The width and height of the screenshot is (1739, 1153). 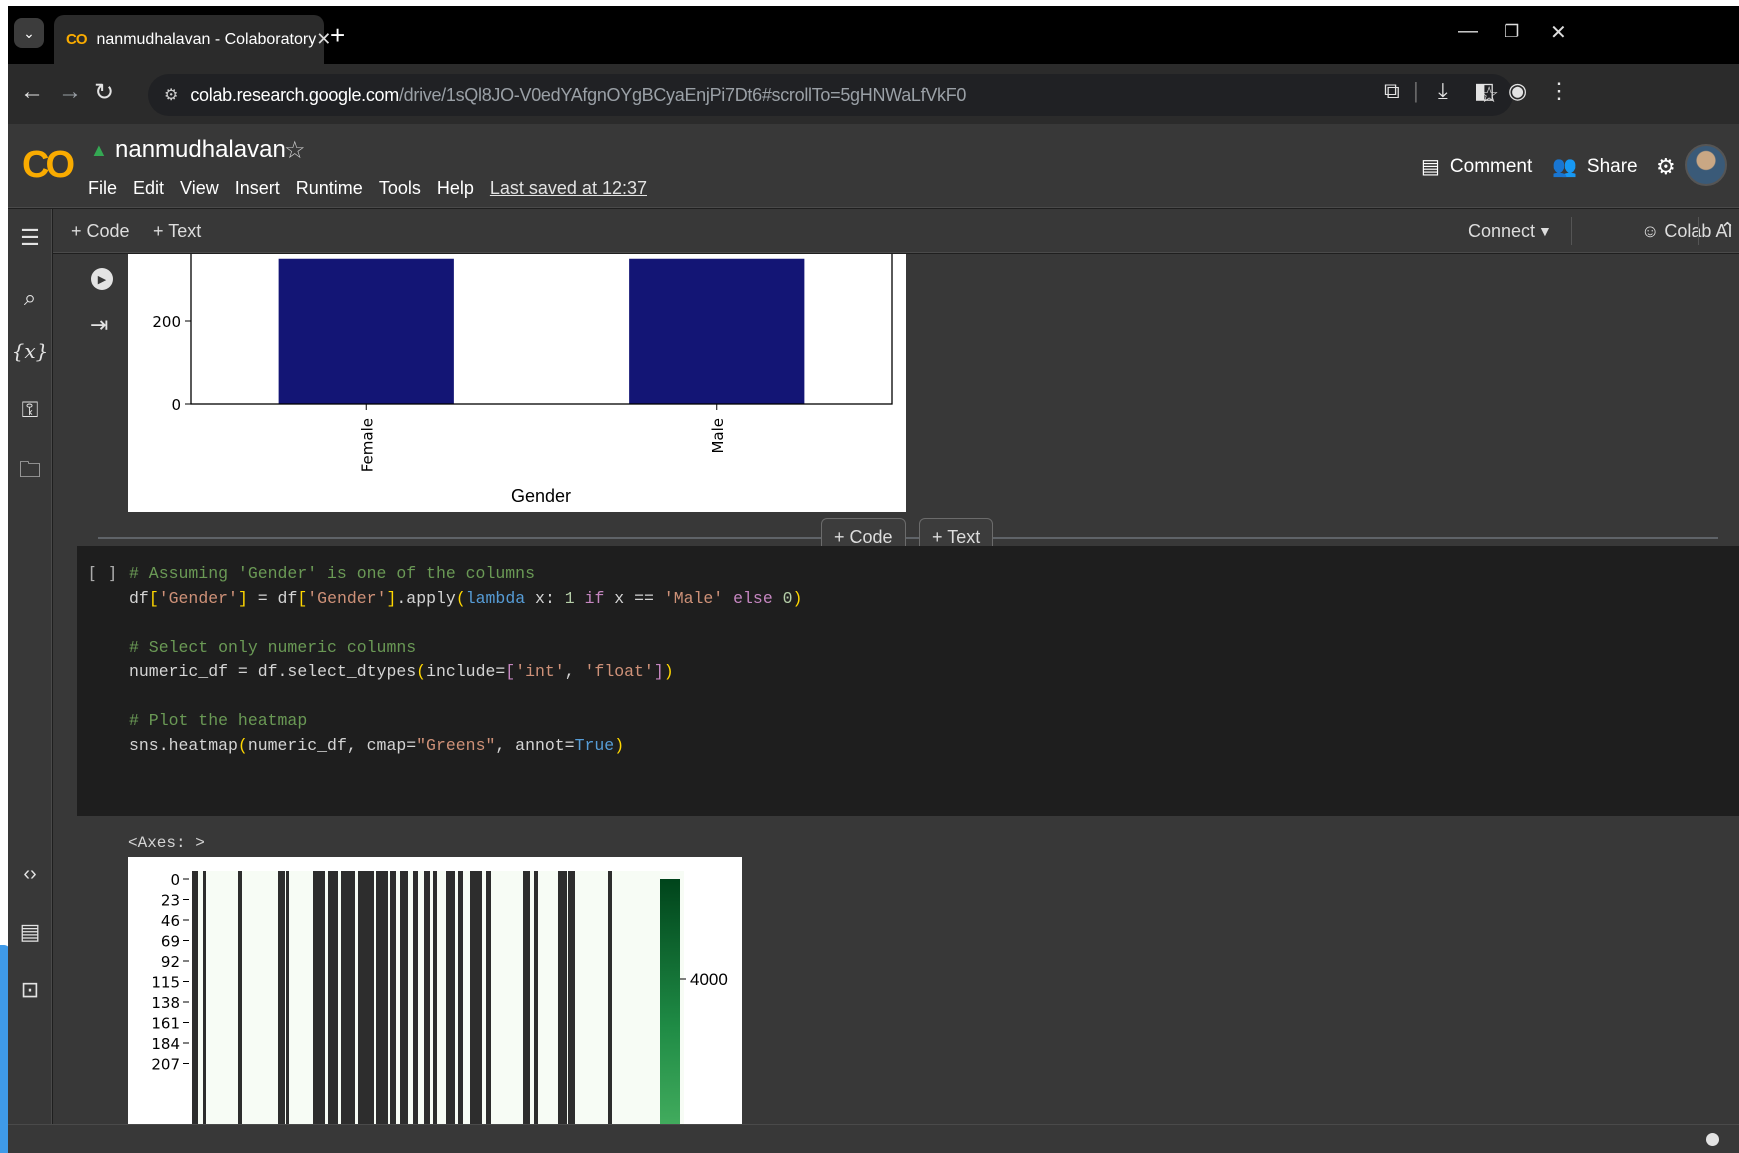 What do you see at coordinates (1666, 167) in the screenshot?
I see `settings-button: ⚙` at bounding box center [1666, 167].